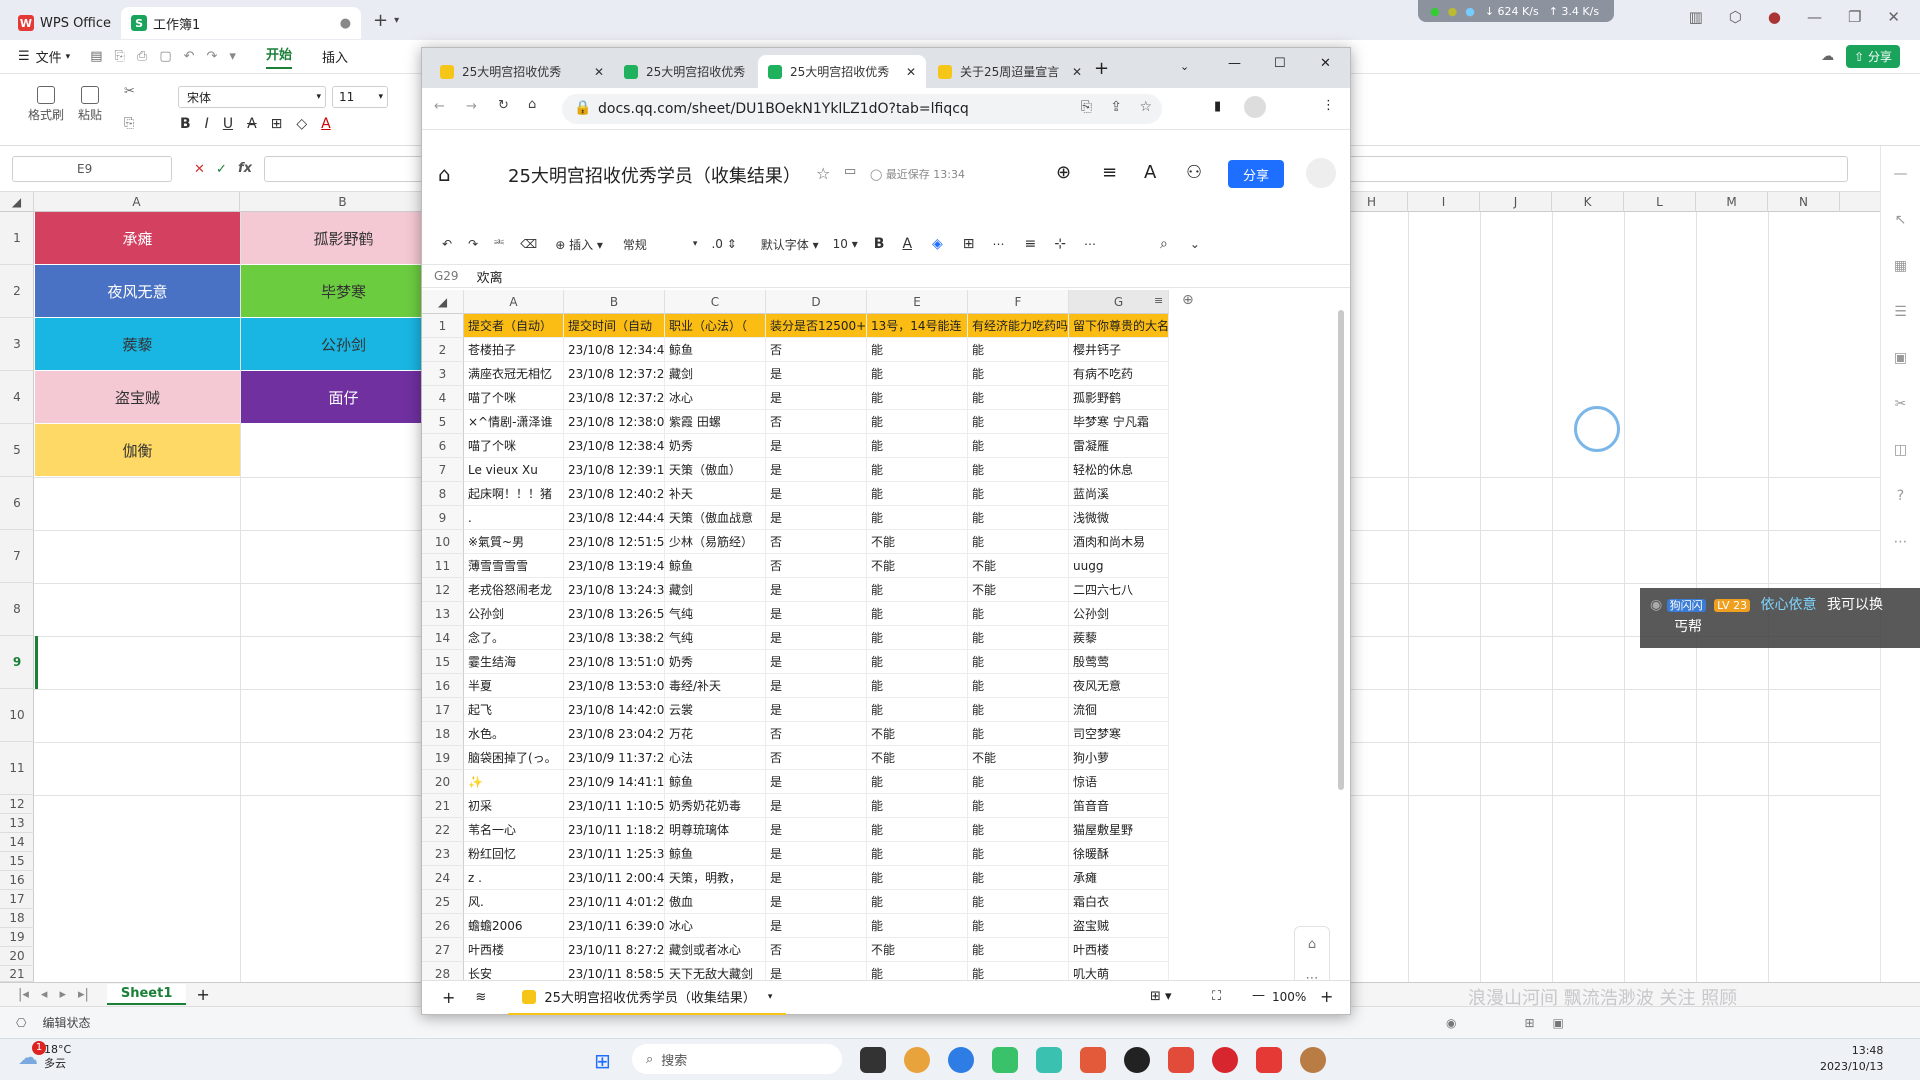 The width and height of the screenshot is (1920, 1080). I want to click on table-cell: Le vieux Xu, so click(514, 470).